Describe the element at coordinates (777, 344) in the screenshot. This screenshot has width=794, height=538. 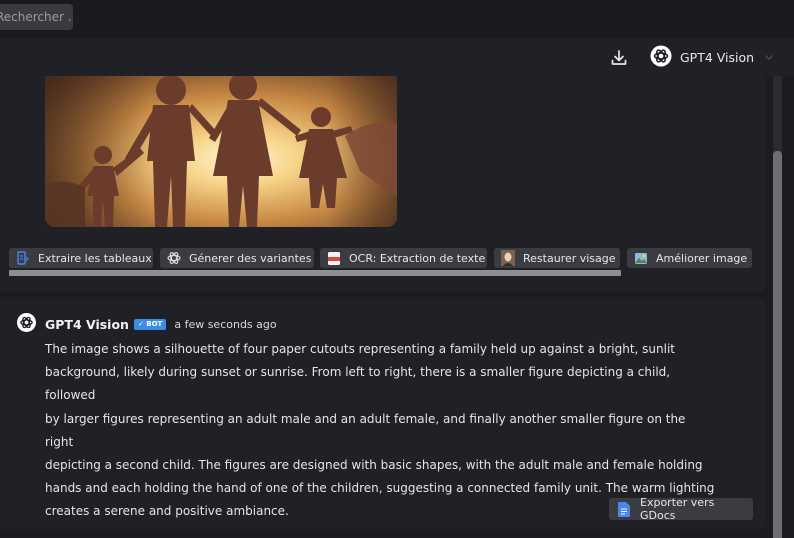
I see `vertical-scrollbar-thumb` at that location.